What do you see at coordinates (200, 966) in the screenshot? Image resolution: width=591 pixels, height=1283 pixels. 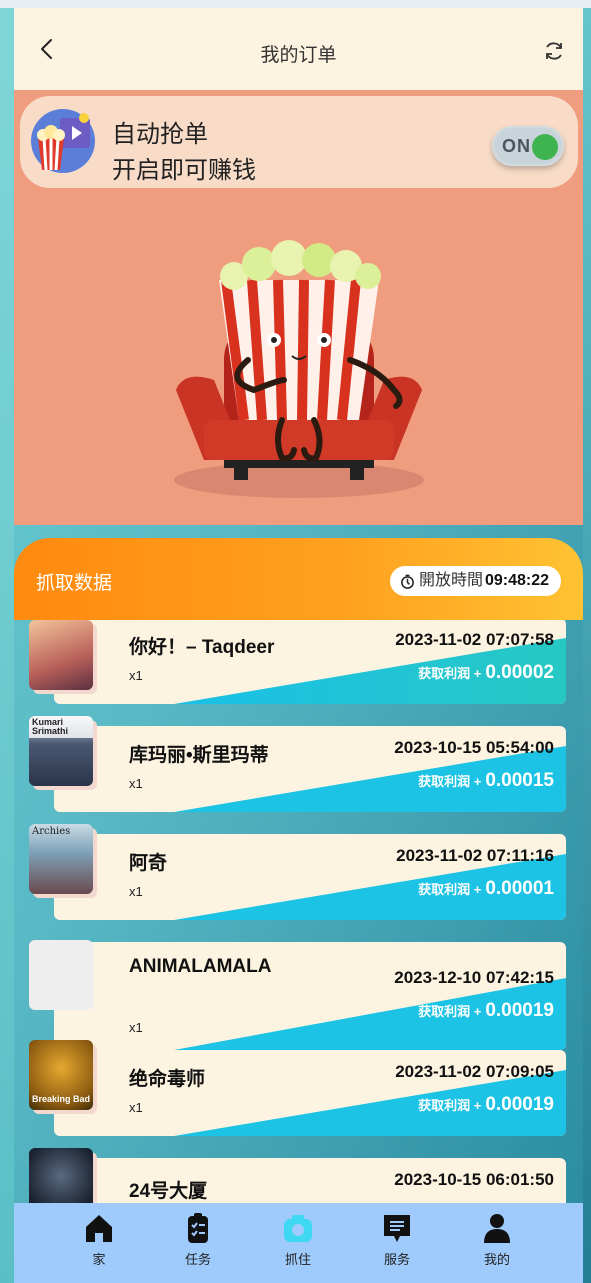 I see `order-title: ANIMALAMALA` at bounding box center [200, 966].